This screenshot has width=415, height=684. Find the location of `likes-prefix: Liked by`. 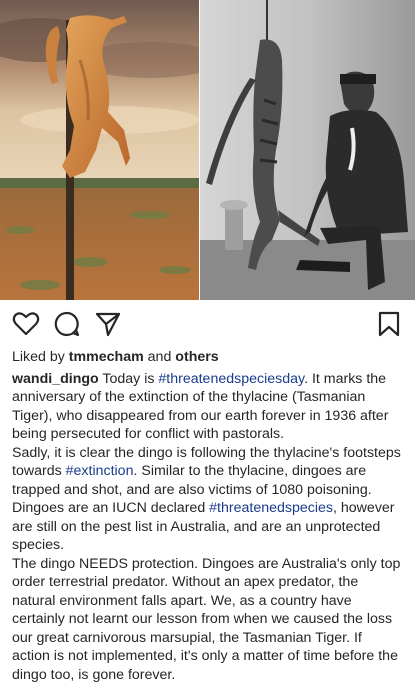

likes-prefix: Liked by is located at coordinates (38, 357).